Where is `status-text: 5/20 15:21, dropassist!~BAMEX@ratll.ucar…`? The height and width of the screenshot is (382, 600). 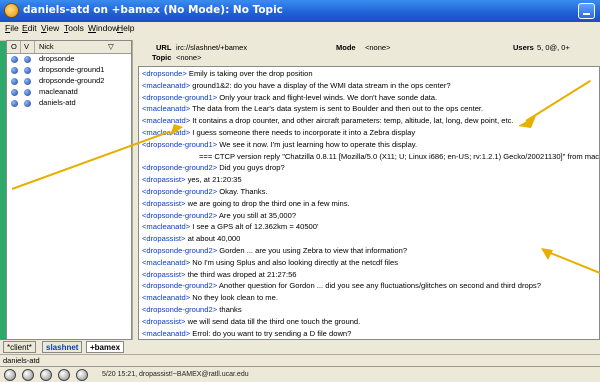
status-text: 5/20 15:21, dropassist!~BAMEX@ratll.ucar… is located at coordinates (175, 374).